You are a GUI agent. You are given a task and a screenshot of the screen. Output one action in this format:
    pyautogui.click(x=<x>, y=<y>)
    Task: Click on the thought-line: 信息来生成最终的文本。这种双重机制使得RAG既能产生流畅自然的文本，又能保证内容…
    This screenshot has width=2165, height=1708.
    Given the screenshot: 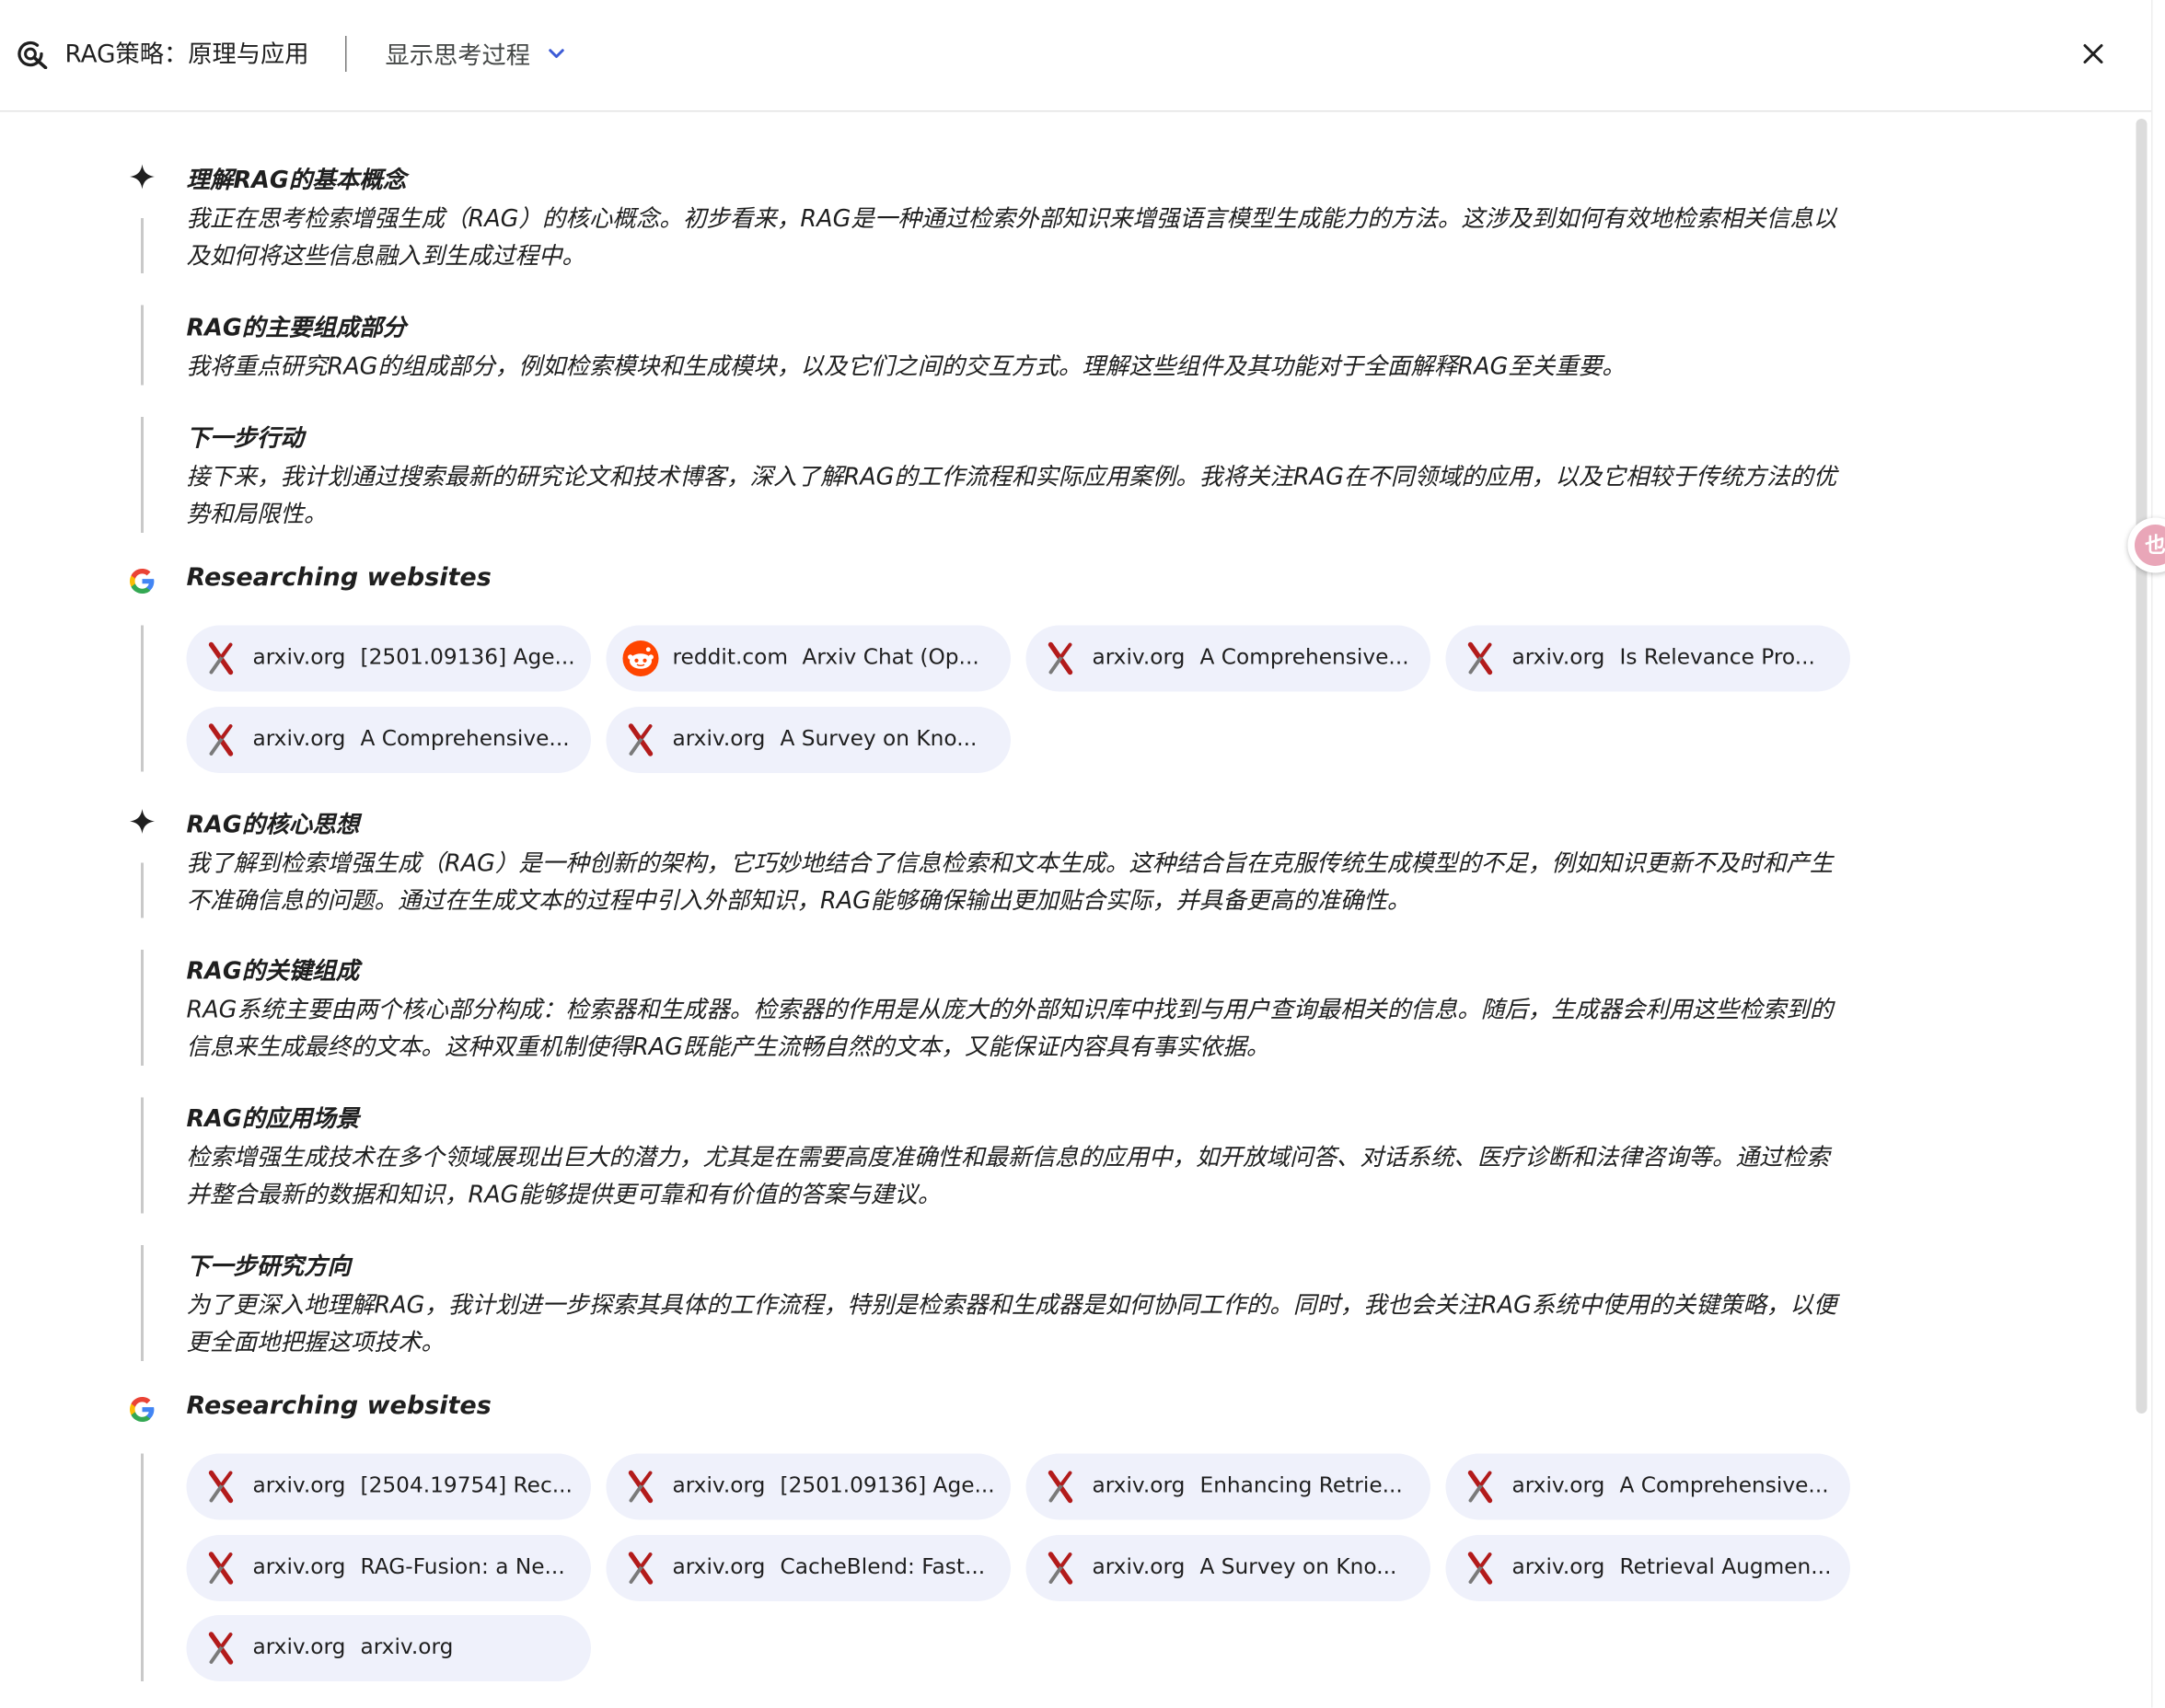 What is the action you would take?
    pyautogui.click(x=728, y=1047)
    